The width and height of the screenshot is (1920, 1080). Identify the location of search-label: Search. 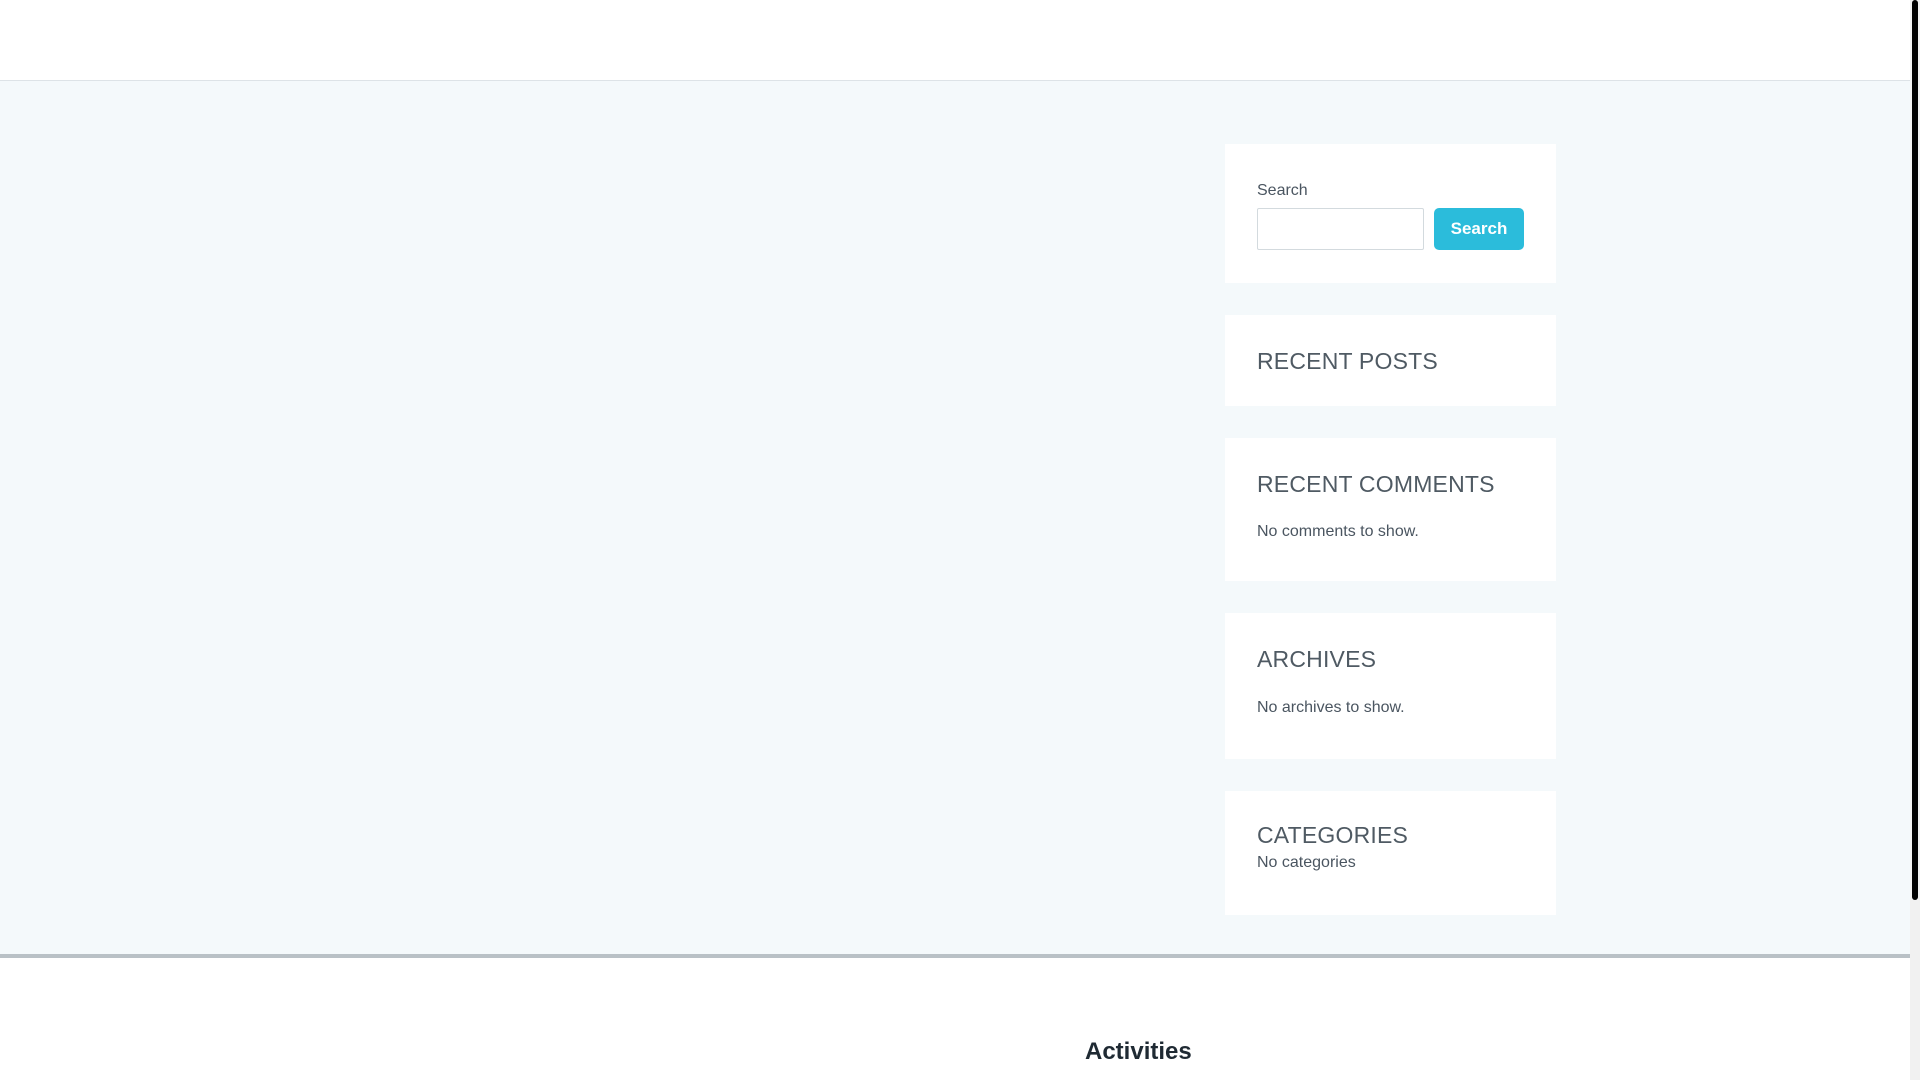
(1282, 190).